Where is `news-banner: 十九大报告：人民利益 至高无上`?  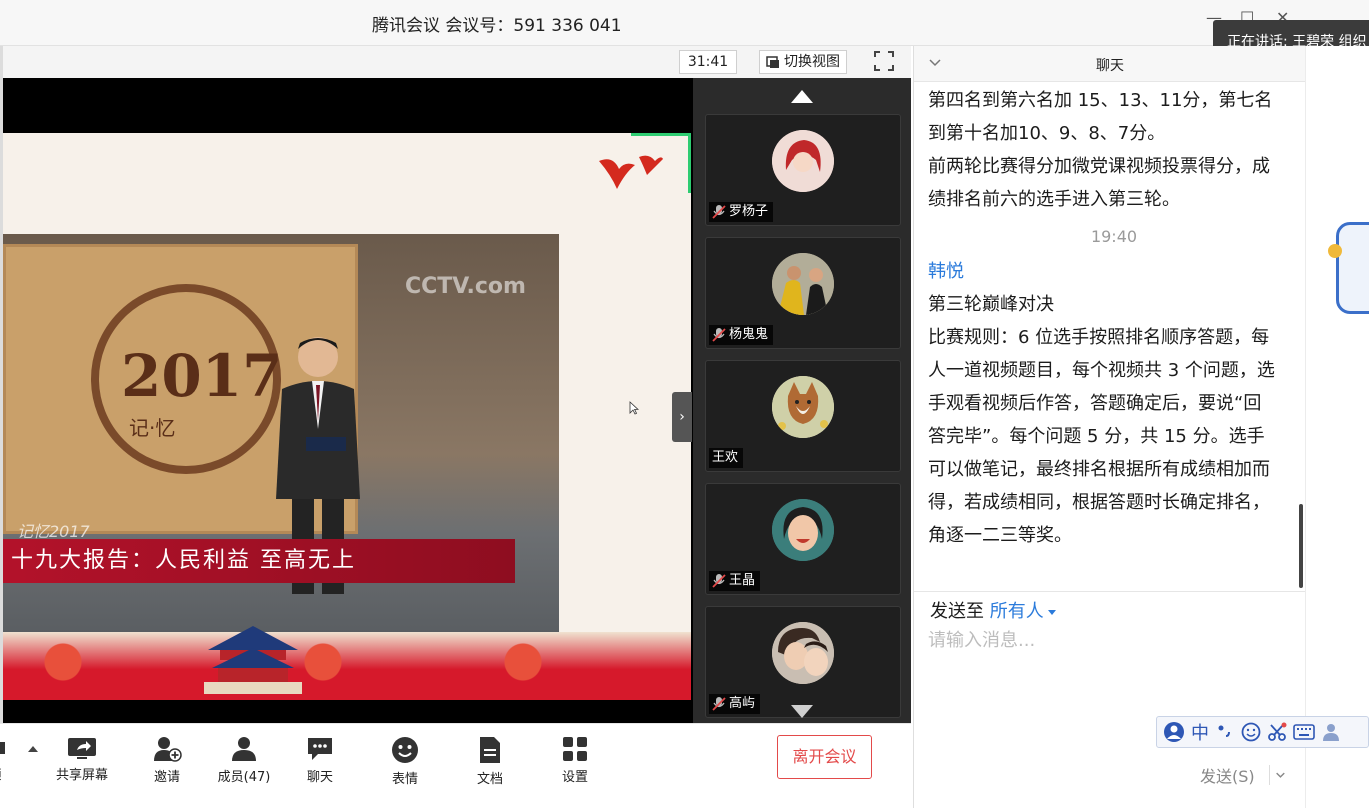 news-banner: 十九大报告：人民利益 至高无上 is located at coordinates (259, 561).